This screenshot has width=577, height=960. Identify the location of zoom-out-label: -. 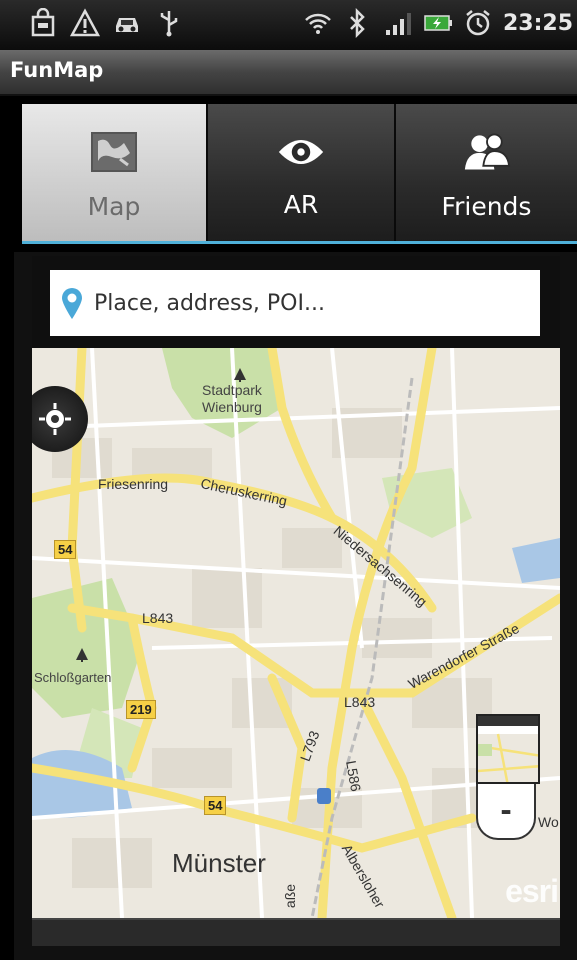
(506, 810).